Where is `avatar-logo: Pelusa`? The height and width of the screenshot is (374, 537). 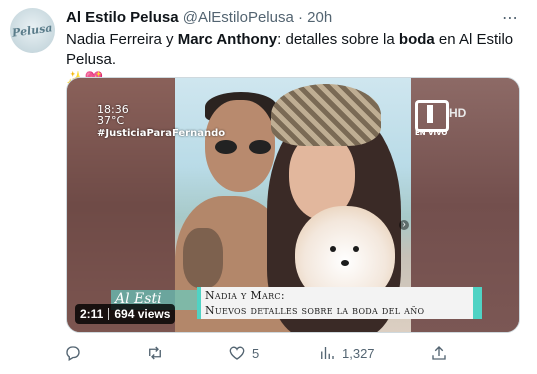 avatar-logo: Pelusa is located at coordinates (32, 30).